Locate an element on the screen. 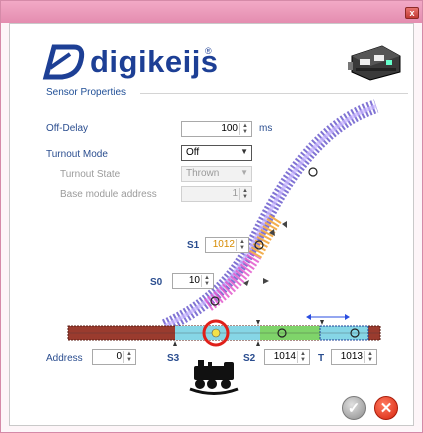  s1-label: S1 is located at coordinates (193, 245).